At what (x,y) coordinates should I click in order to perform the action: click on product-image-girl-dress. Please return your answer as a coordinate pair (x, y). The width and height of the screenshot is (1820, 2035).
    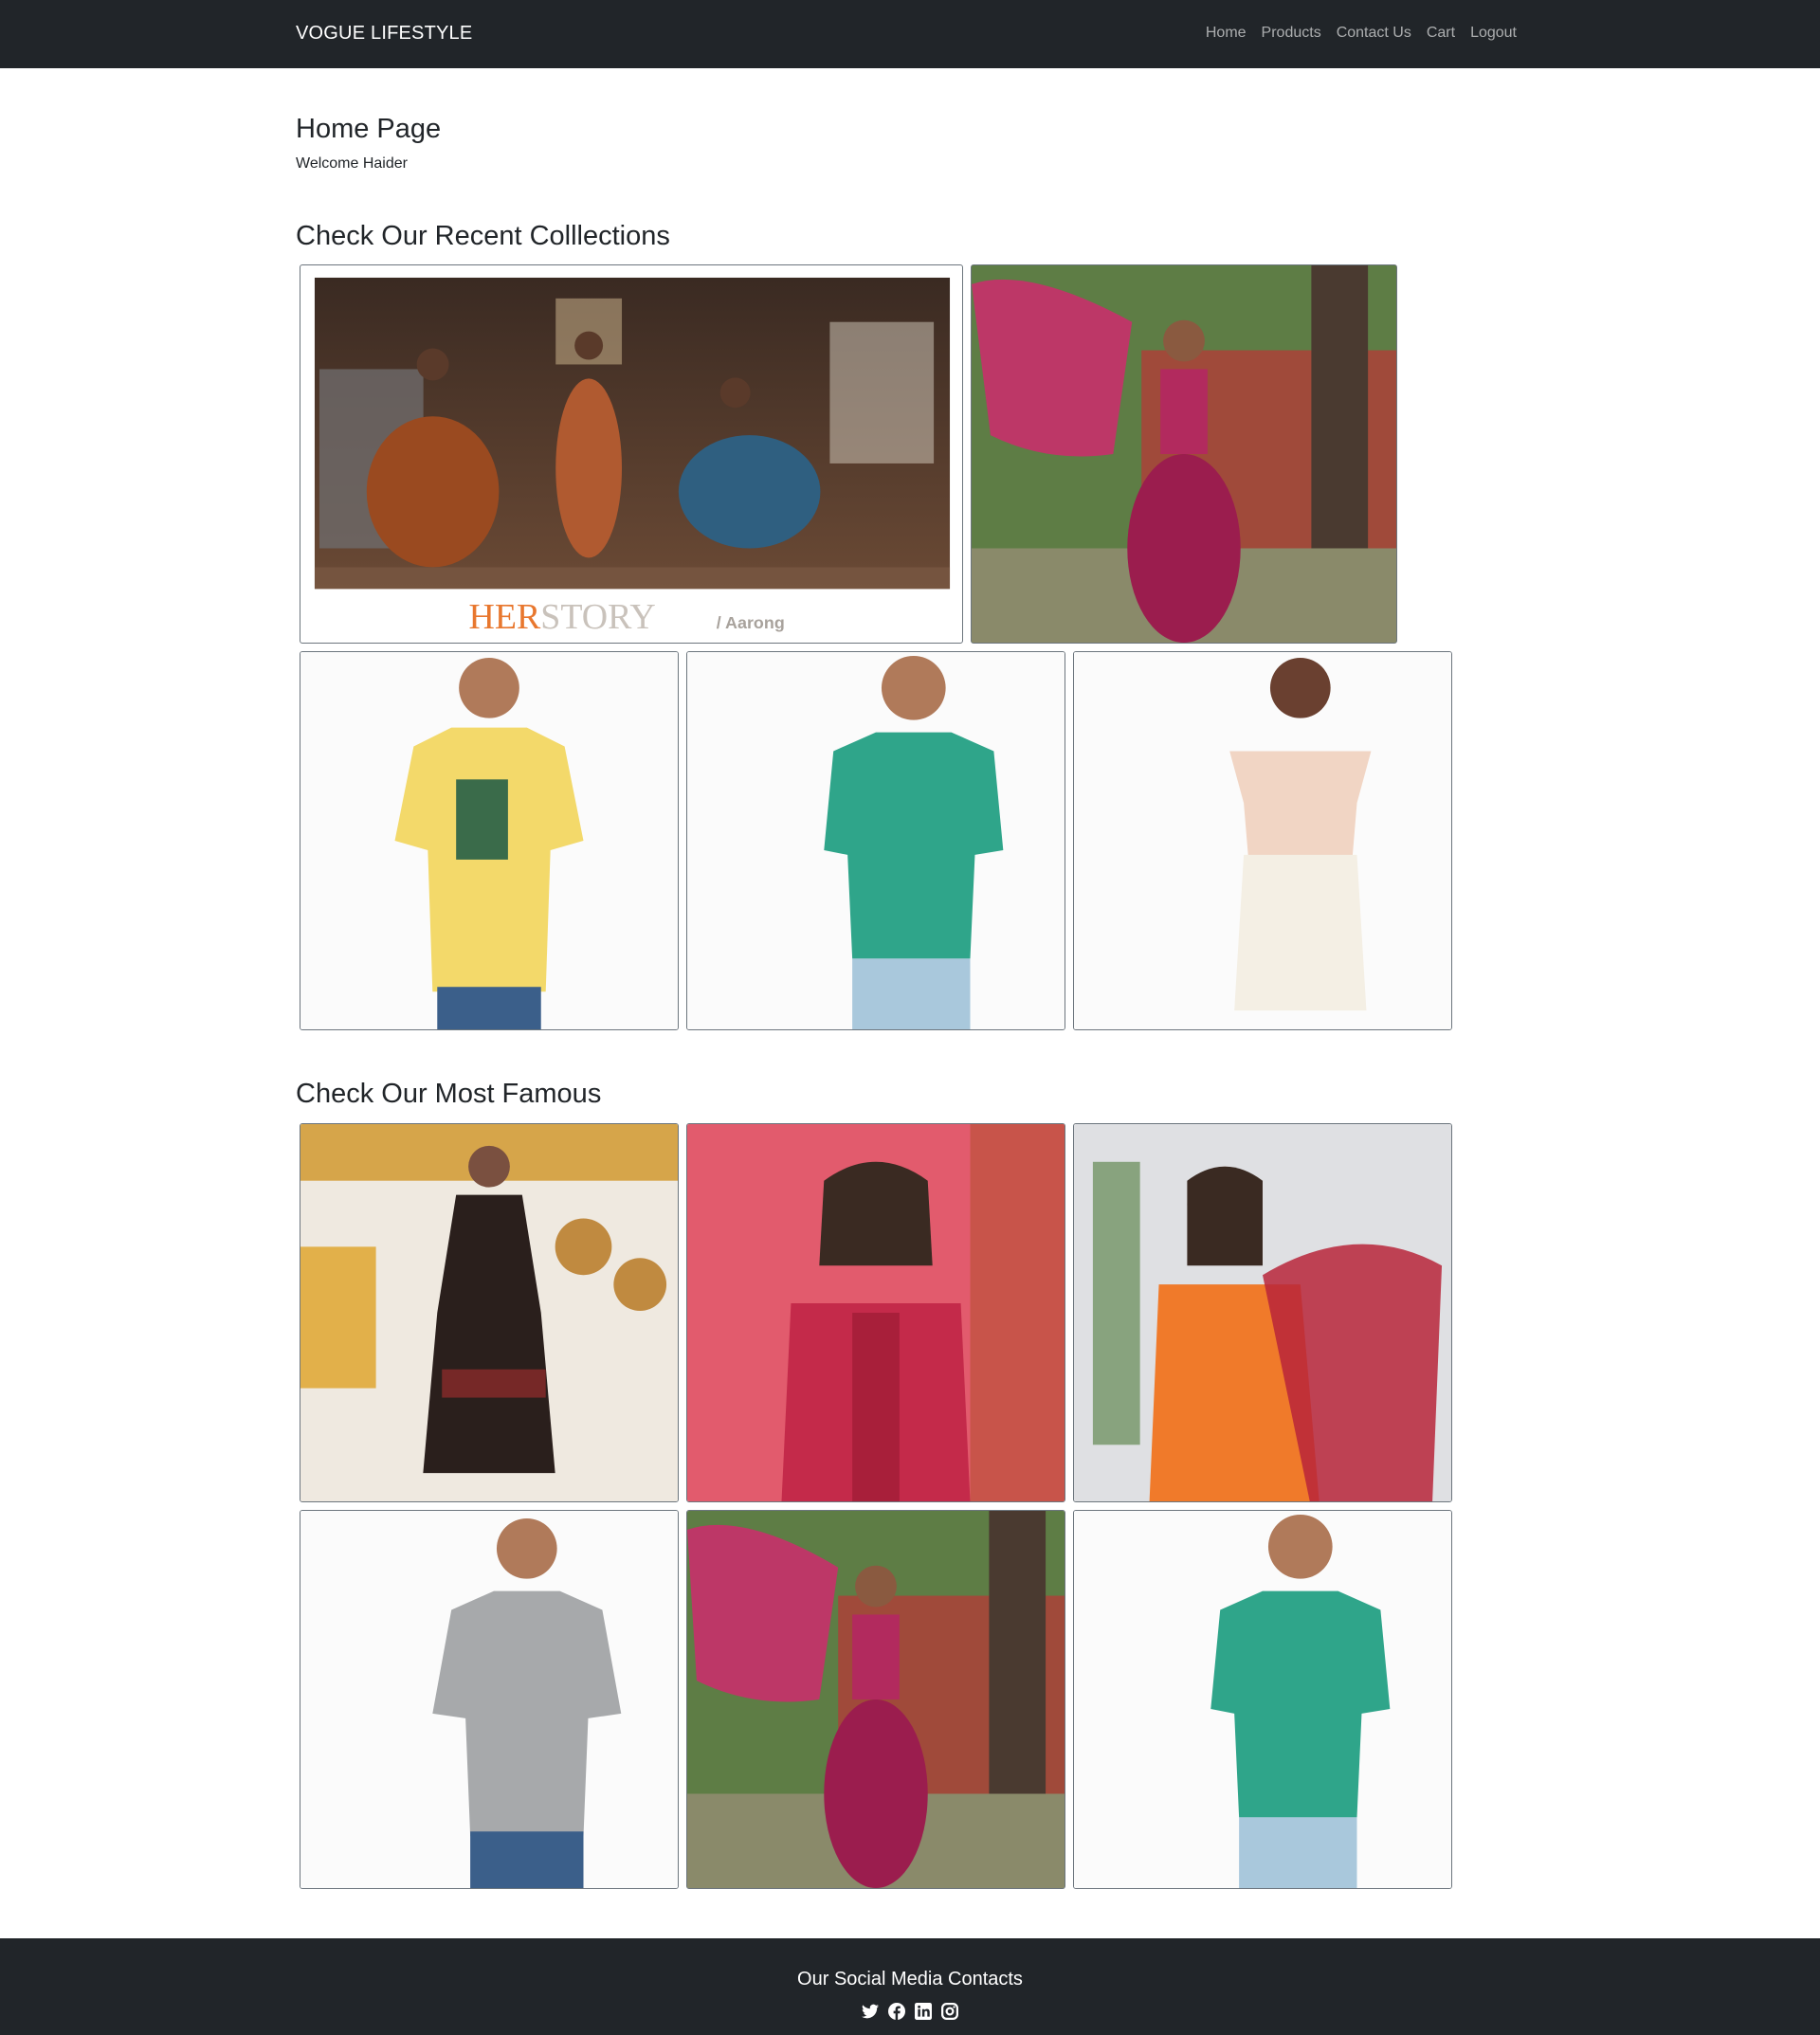
    Looking at the image, I should click on (1262, 840).